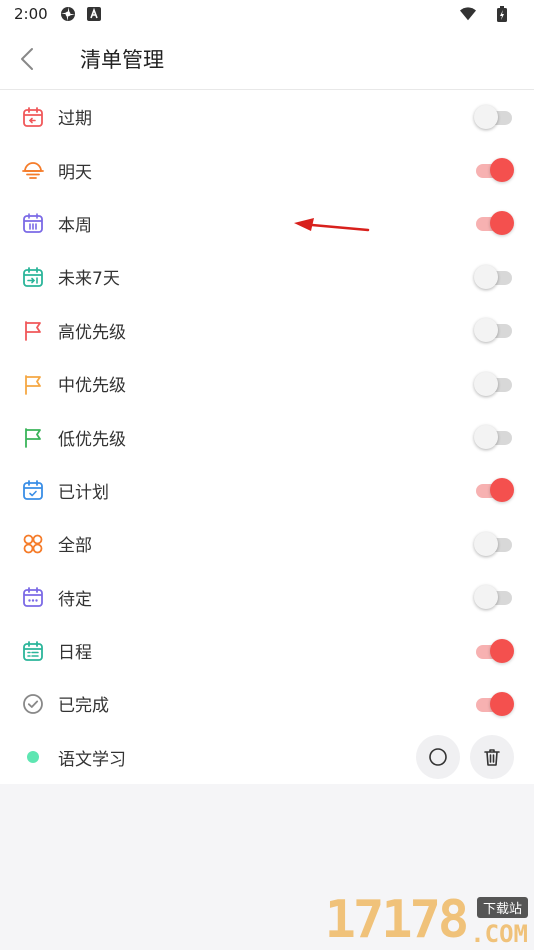  What do you see at coordinates (397, 920) in the screenshot?
I see `watermark-number: 17178` at bounding box center [397, 920].